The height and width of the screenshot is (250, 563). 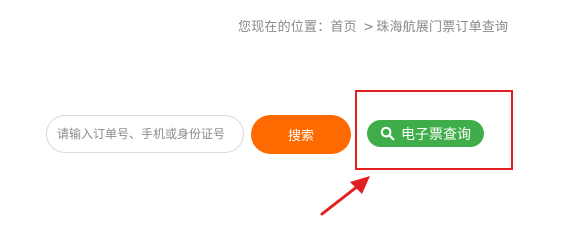 What do you see at coordinates (301, 134) in the screenshot?
I see `search-button: 搜索` at bounding box center [301, 134].